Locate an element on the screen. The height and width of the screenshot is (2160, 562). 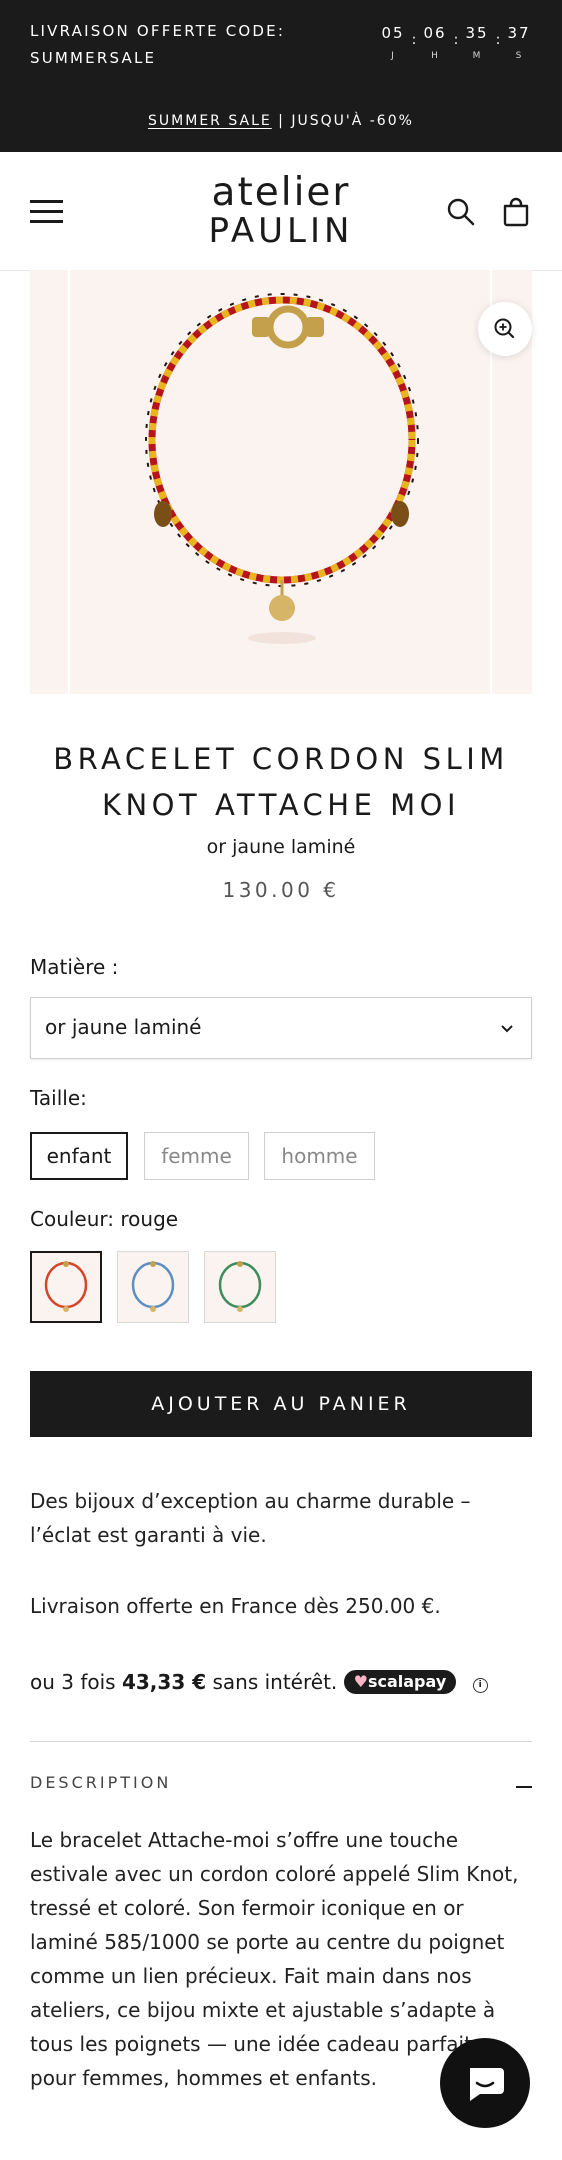
material-selected-value: or jaune laminé is located at coordinates (123, 1027).